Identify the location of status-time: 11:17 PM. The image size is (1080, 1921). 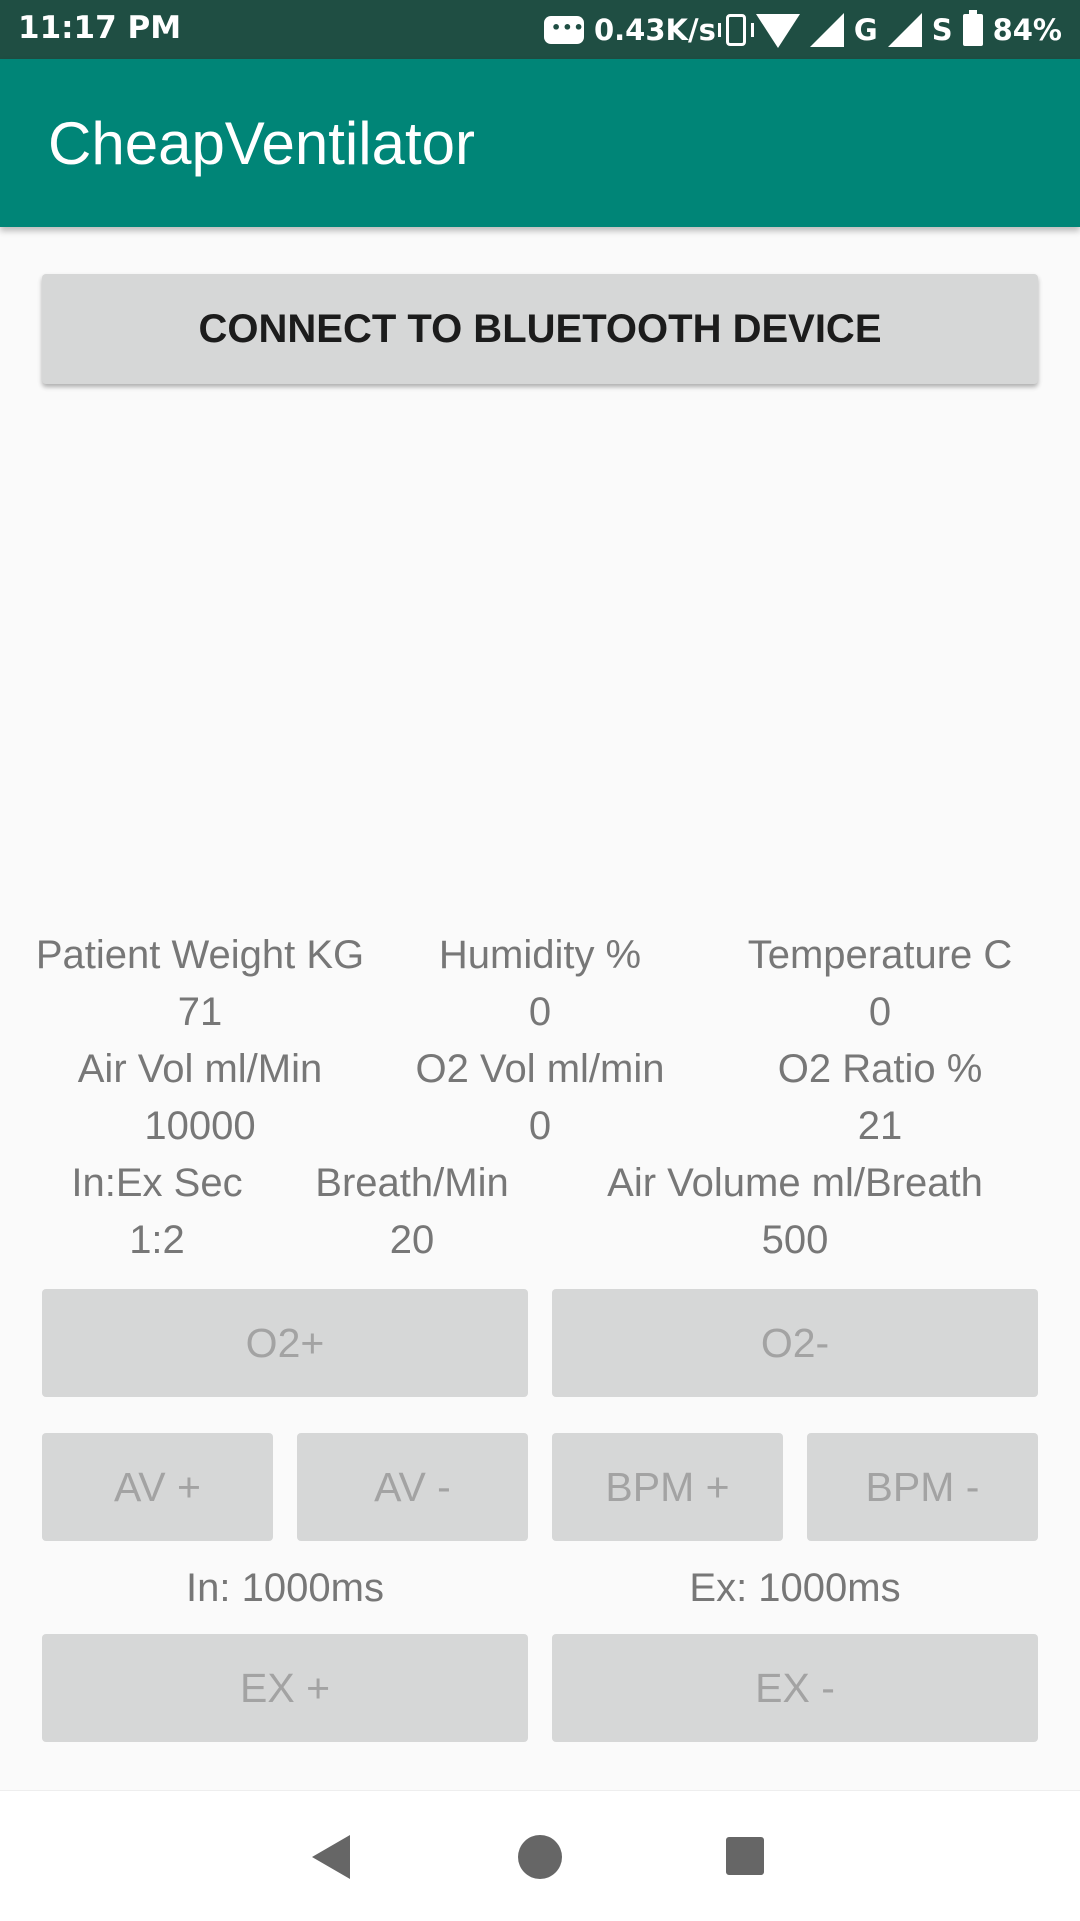
(100, 28).